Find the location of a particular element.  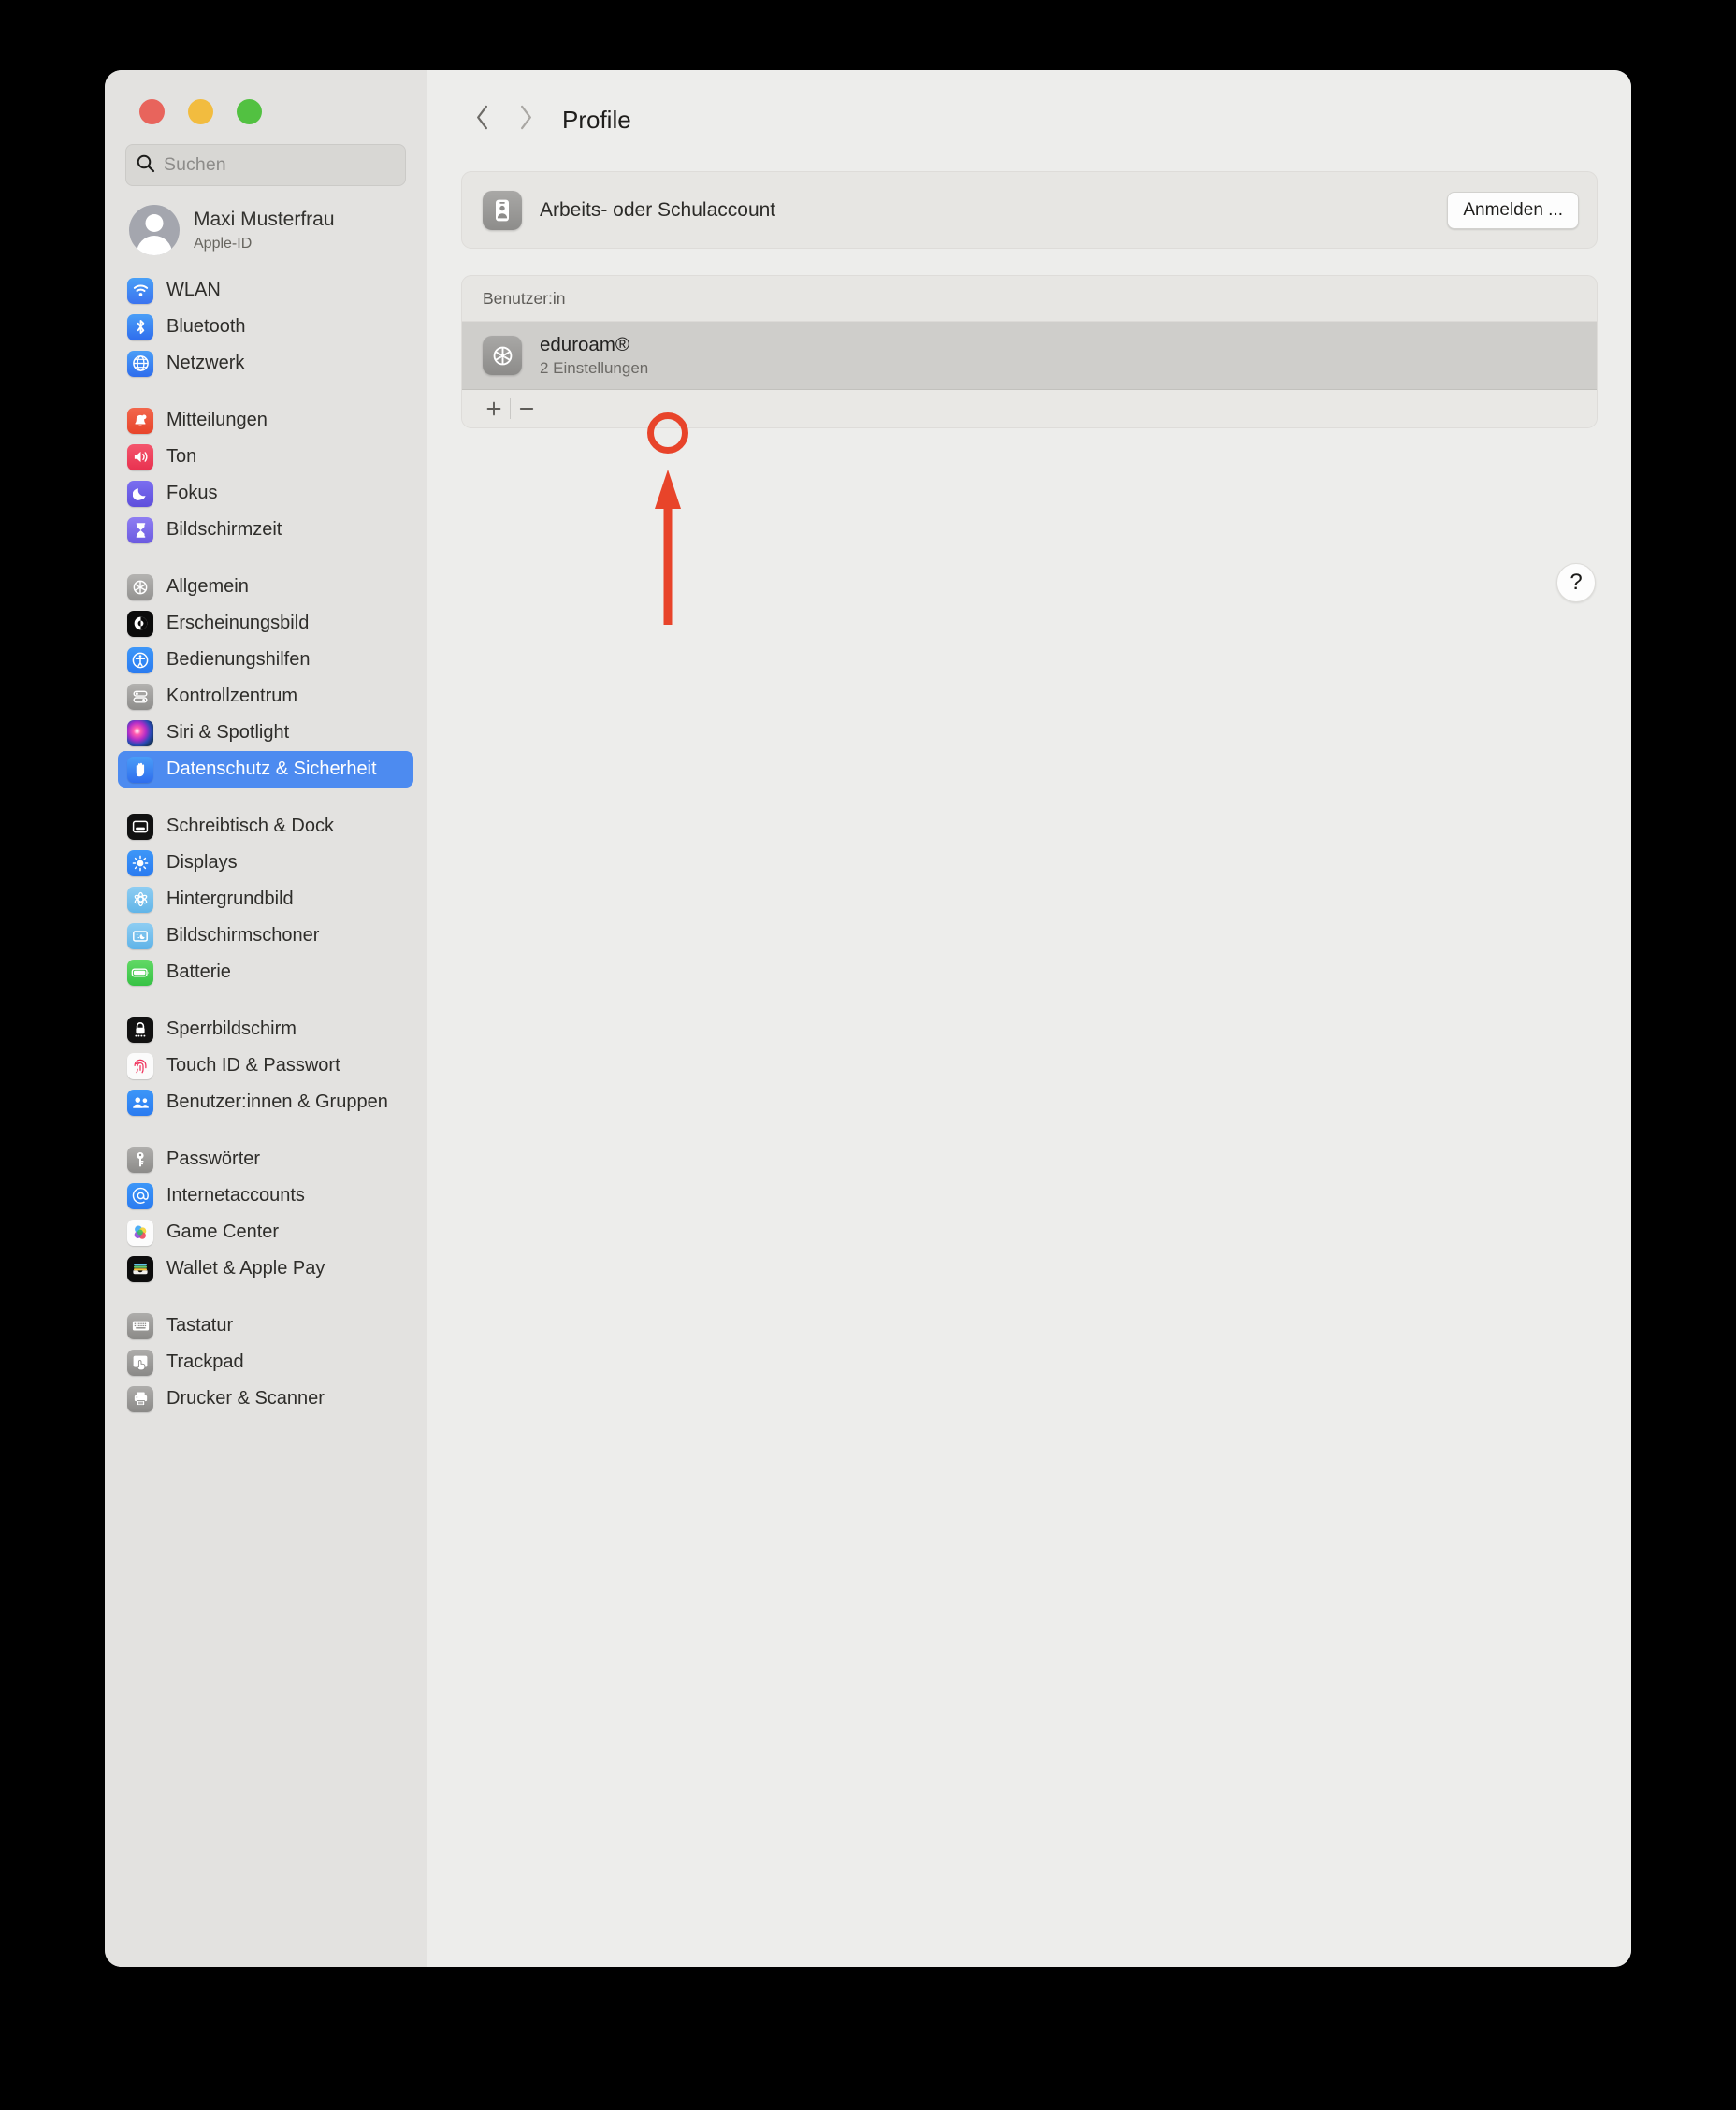

sidebar-item-label: WLAN is located at coordinates (193, 290).